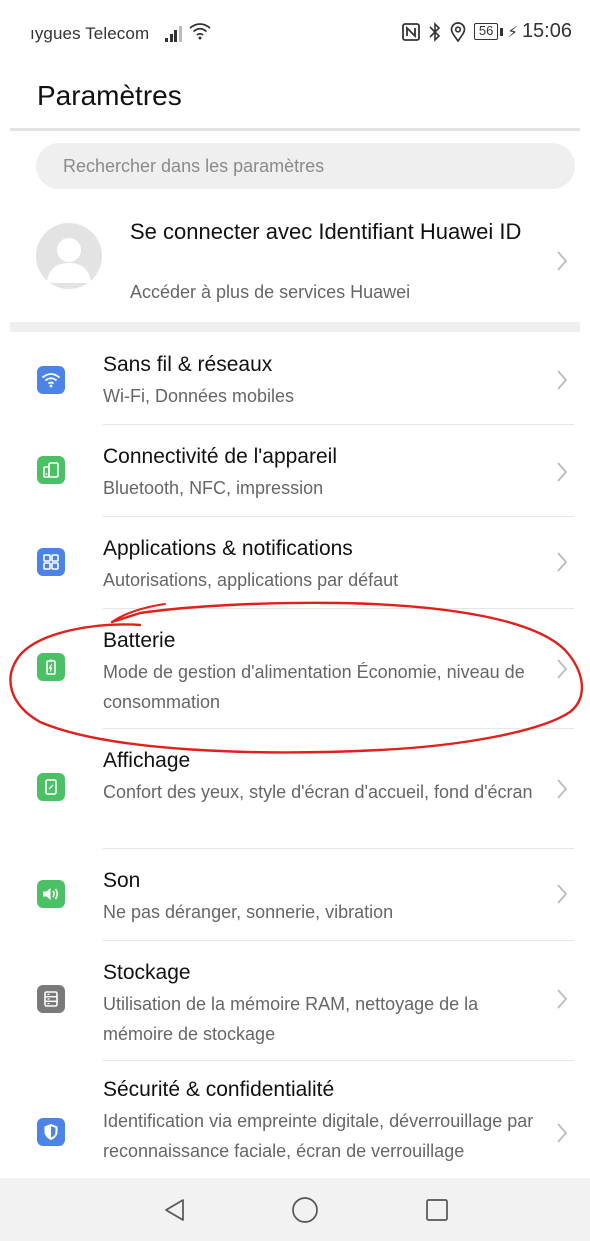 The width and height of the screenshot is (590, 1241). I want to click on back-button, so click(175, 1209).